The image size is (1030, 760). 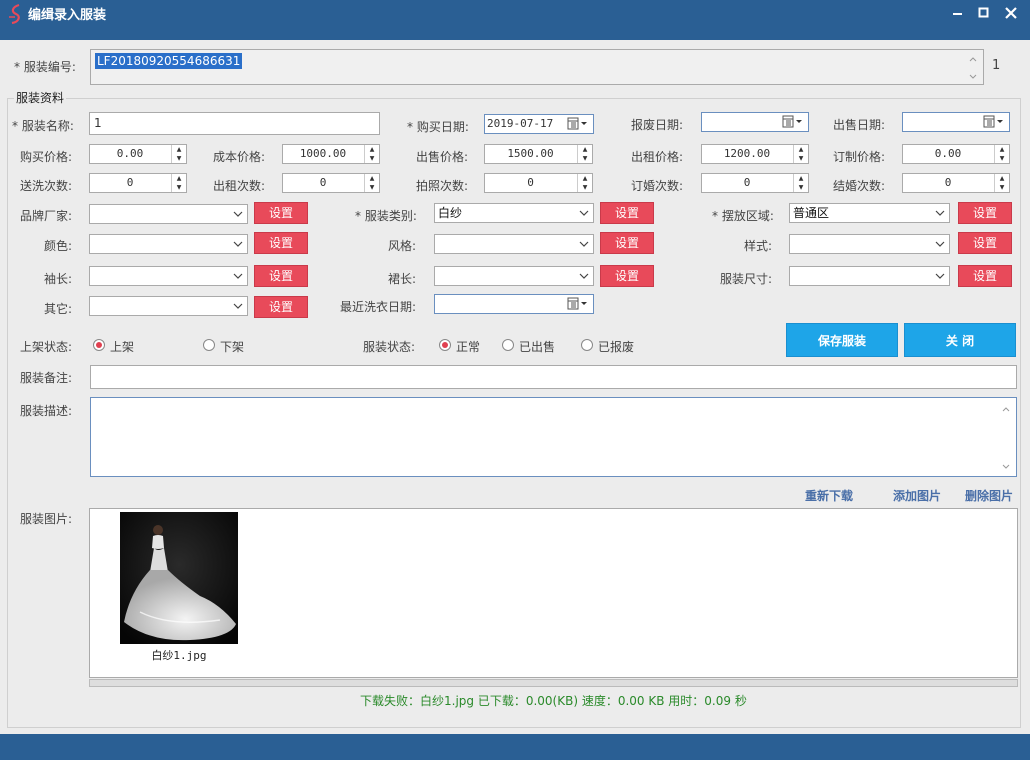 What do you see at coordinates (58, 279) in the screenshot?
I see `sleeve-label: 袖长:` at bounding box center [58, 279].